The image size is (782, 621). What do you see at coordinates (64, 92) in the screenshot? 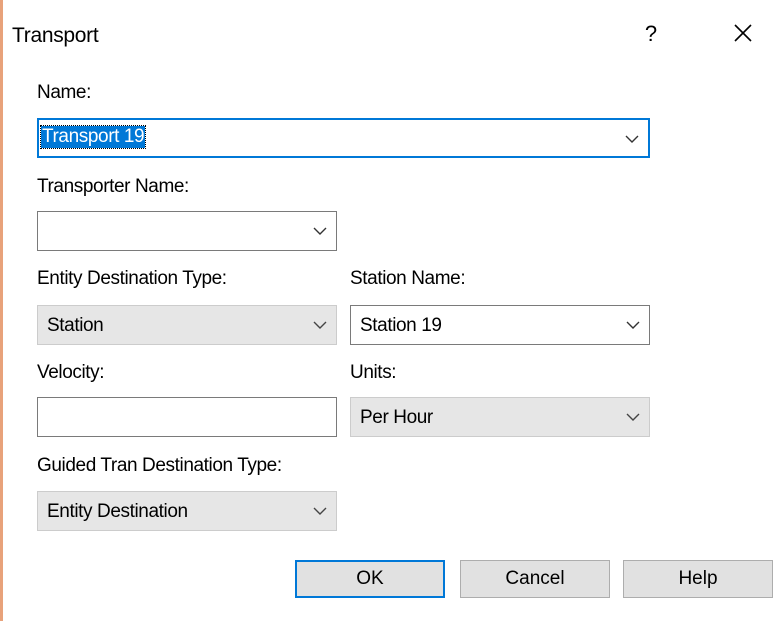
I see `name-label: Name:` at bounding box center [64, 92].